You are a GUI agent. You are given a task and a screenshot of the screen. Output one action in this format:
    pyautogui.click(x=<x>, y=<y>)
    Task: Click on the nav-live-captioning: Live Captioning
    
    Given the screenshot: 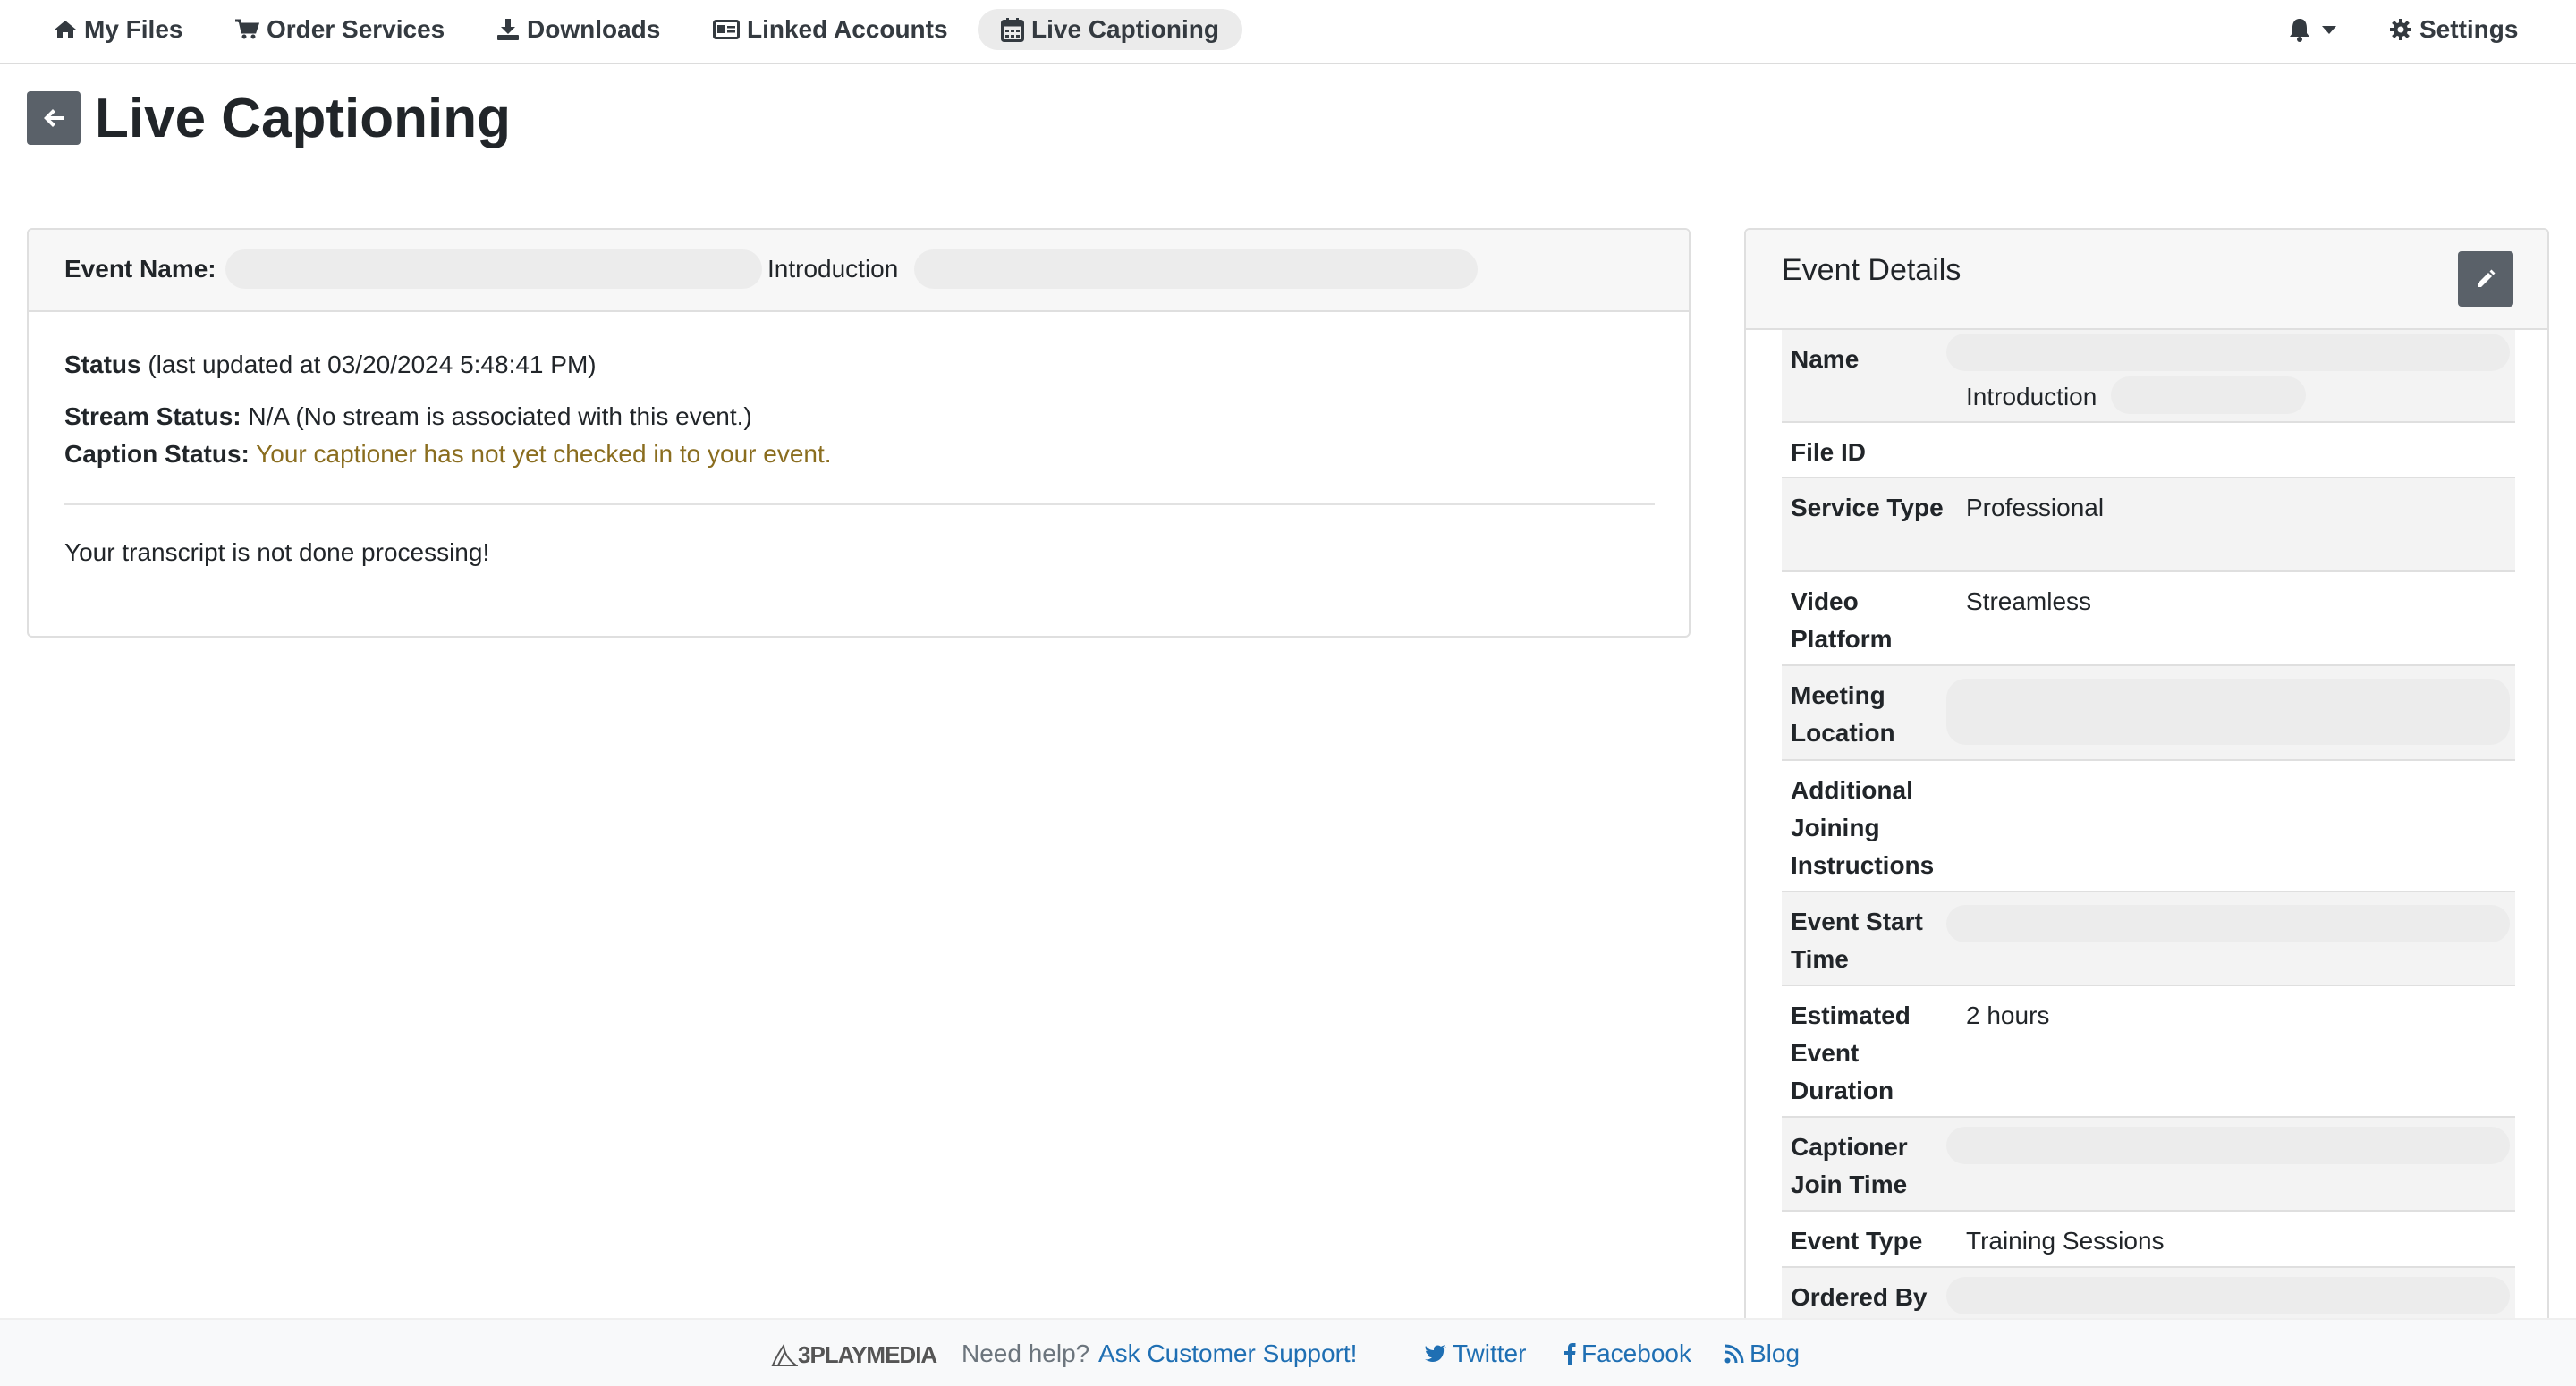 What is the action you would take?
    pyautogui.click(x=1110, y=29)
    